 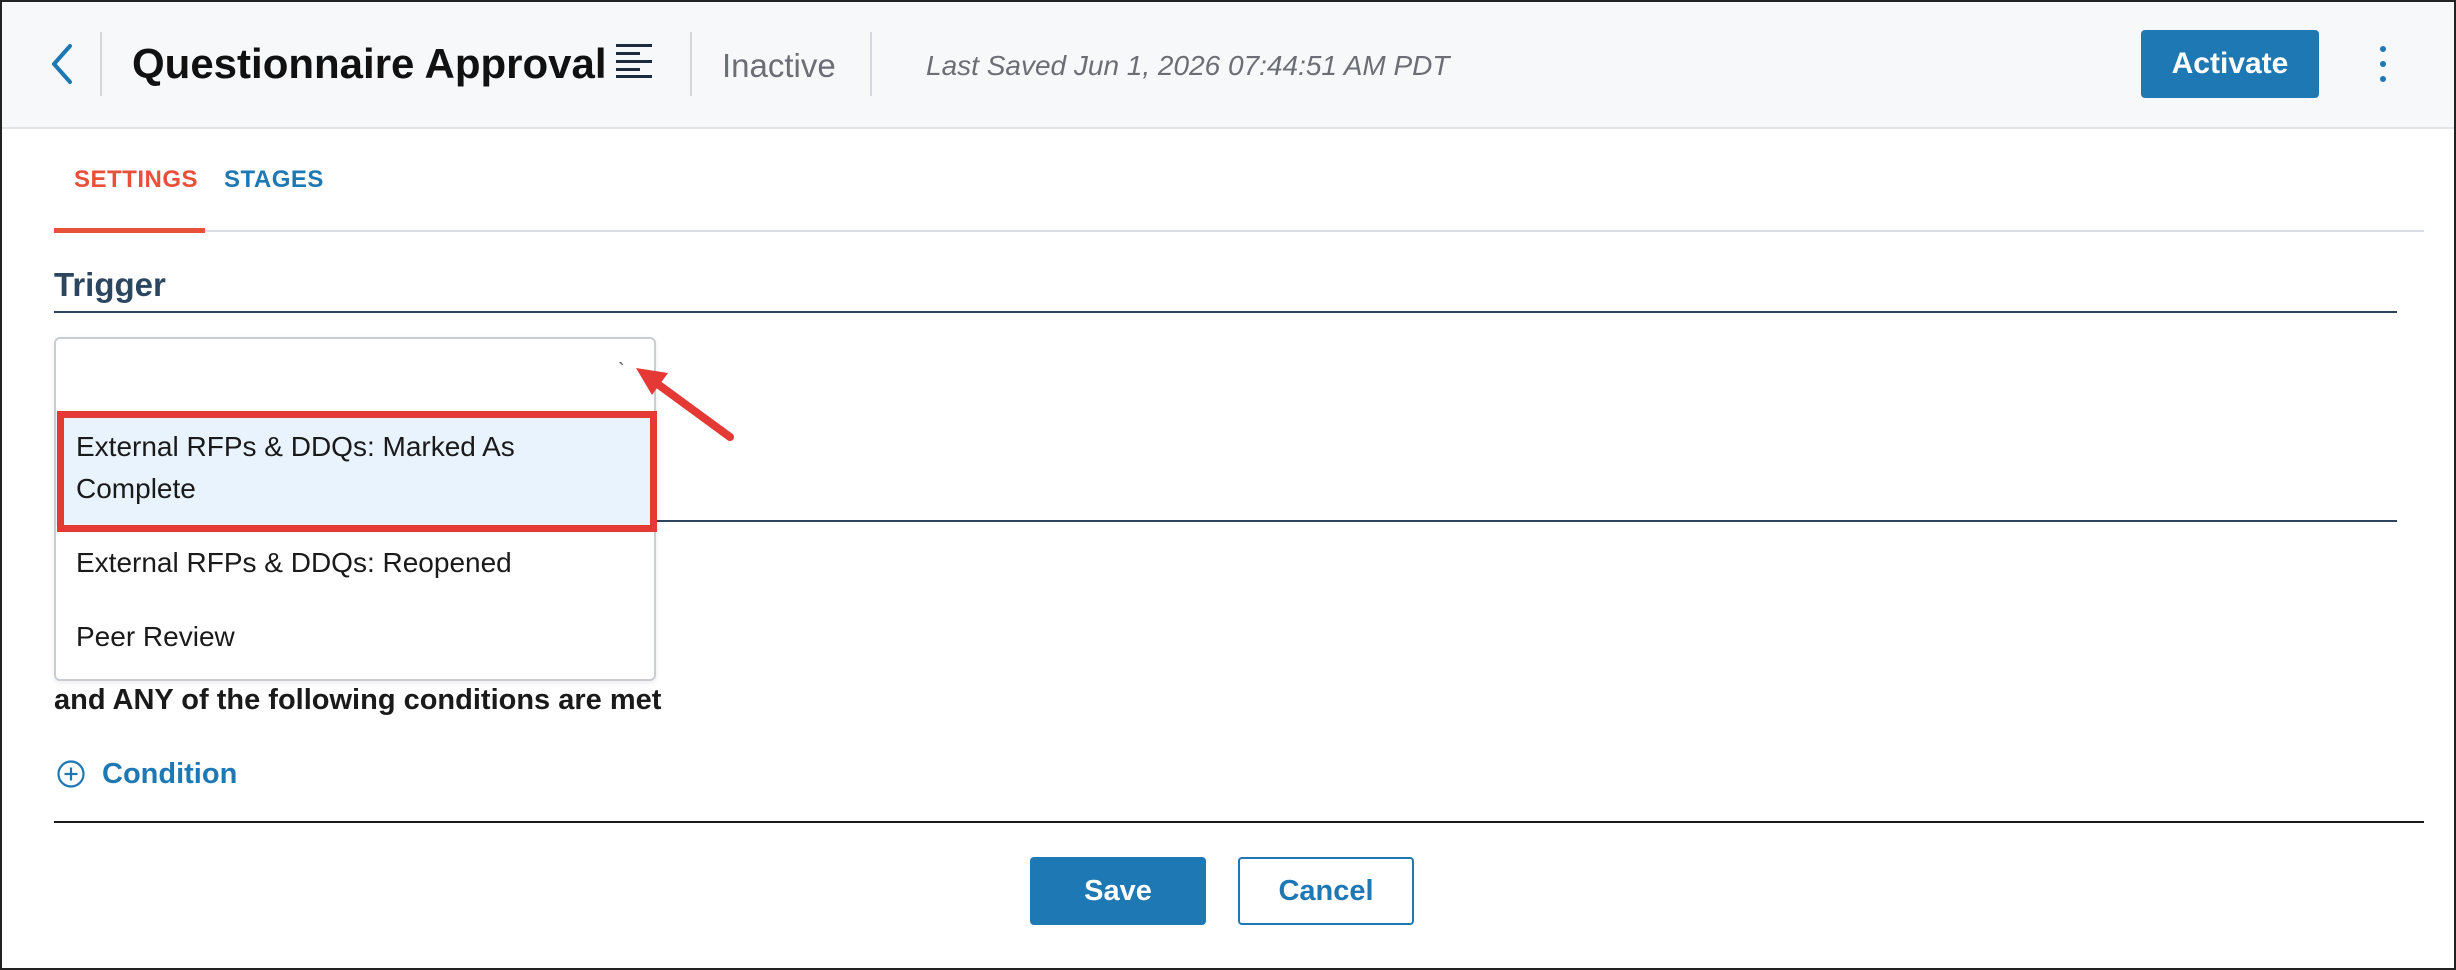 I want to click on back-button, so click(x=62, y=64).